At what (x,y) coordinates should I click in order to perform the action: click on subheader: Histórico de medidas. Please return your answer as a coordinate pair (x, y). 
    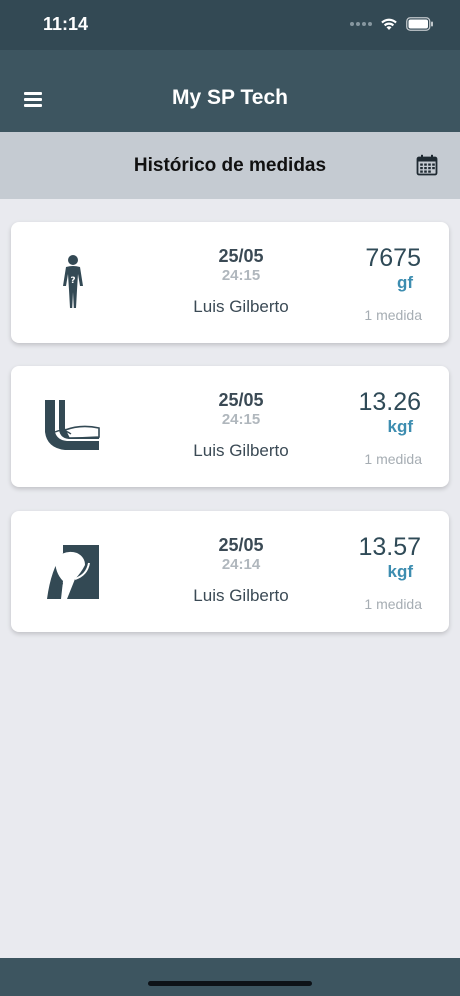
    Looking at the image, I should click on (230, 165).